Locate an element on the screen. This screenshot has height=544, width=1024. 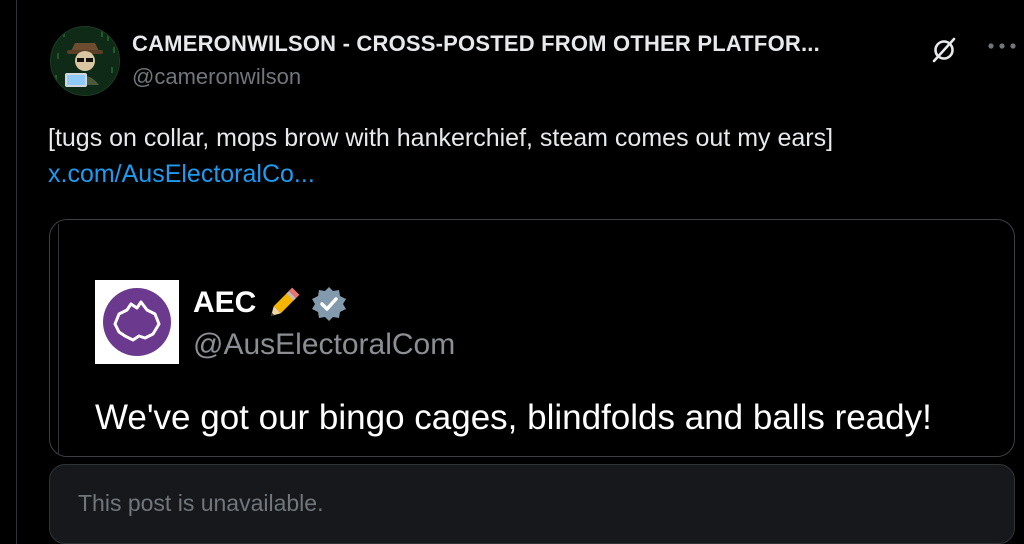
unavailable-post-notice: This post is unavailable. is located at coordinates (532, 504).